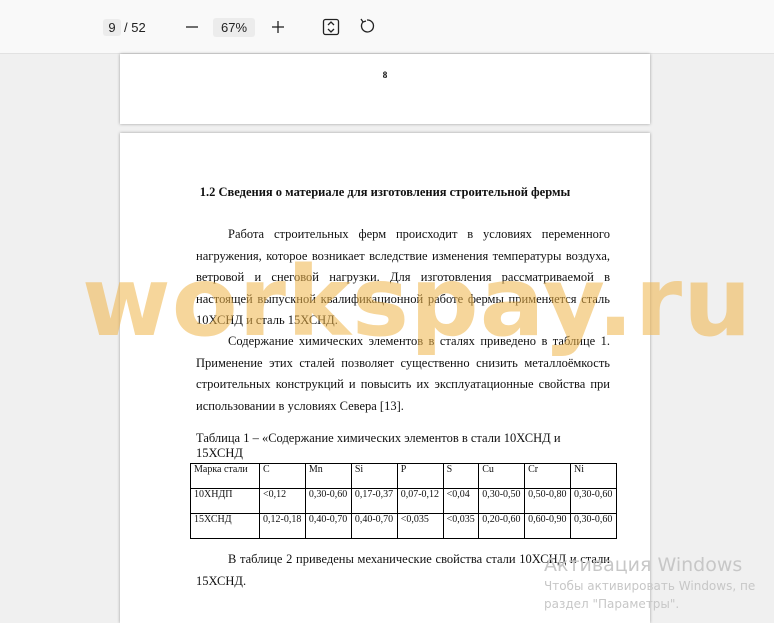  What do you see at coordinates (643, 565) in the screenshot?
I see `activation-title: Активация Windows` at bounding box center [643, 565].